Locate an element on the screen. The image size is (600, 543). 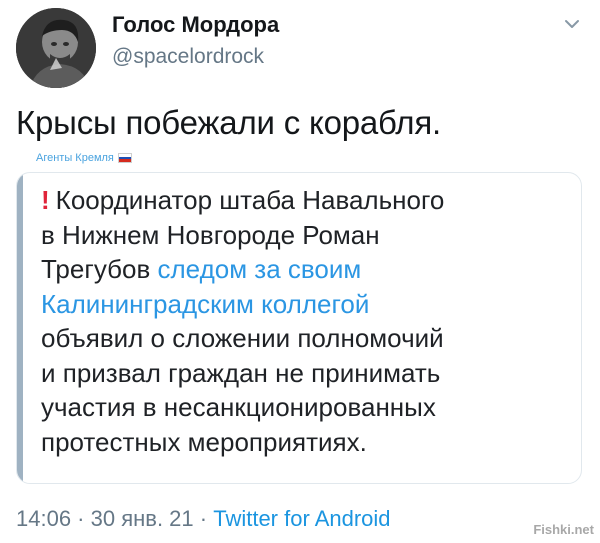
card-text: участия в несанкционированных is located at coordinates (238, 407).